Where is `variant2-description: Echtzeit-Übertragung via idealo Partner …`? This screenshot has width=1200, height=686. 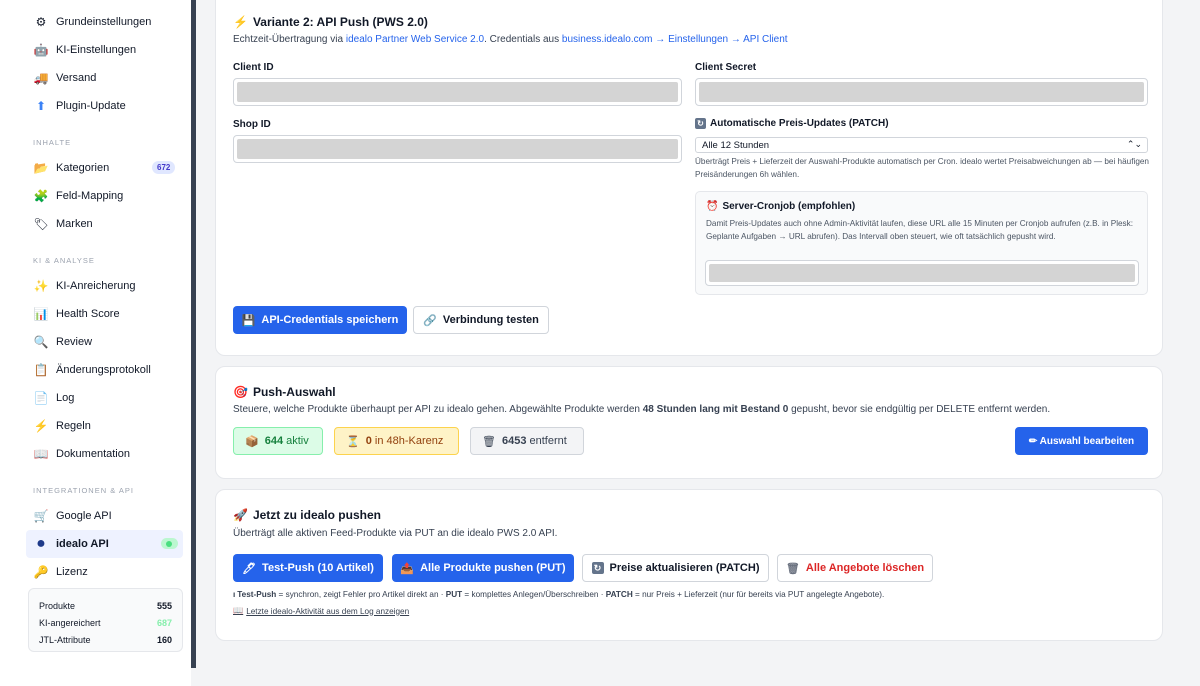 variant2-description: Echtzeit-Übertragung via idealo Partner … is located at coordinates (510, 39).